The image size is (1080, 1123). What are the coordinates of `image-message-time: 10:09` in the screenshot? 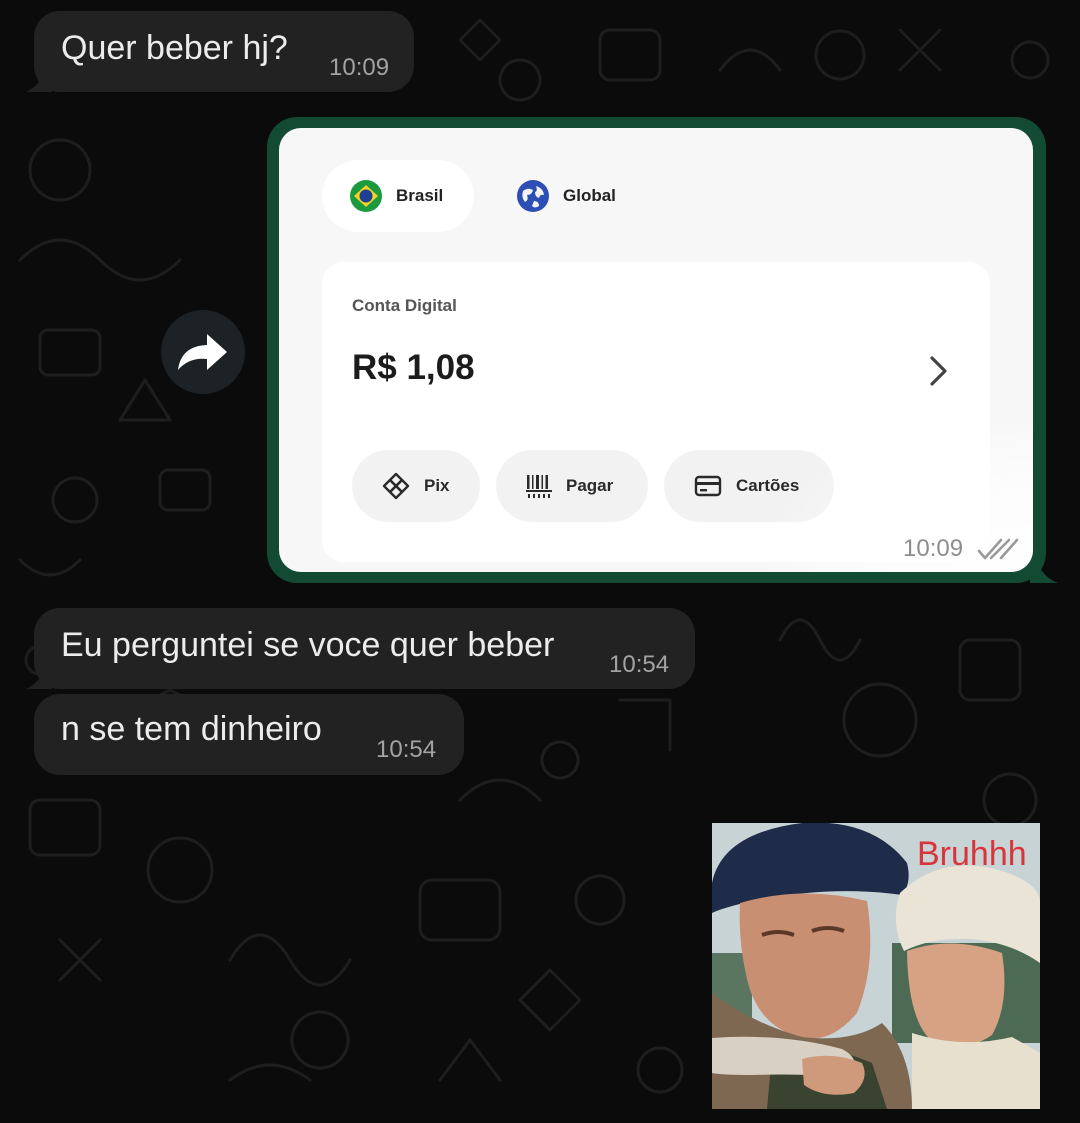 It's located at (933, 548).